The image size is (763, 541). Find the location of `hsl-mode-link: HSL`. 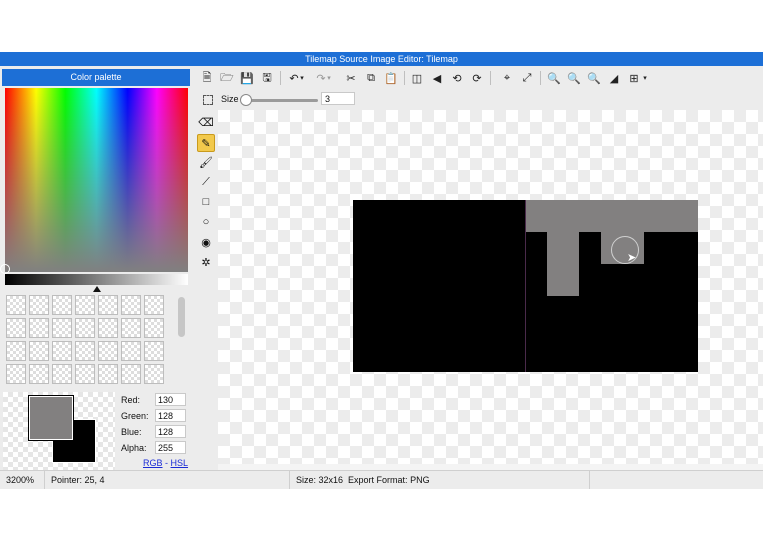

hsl-mode-link: HSL is located at coordinates (180, 463).